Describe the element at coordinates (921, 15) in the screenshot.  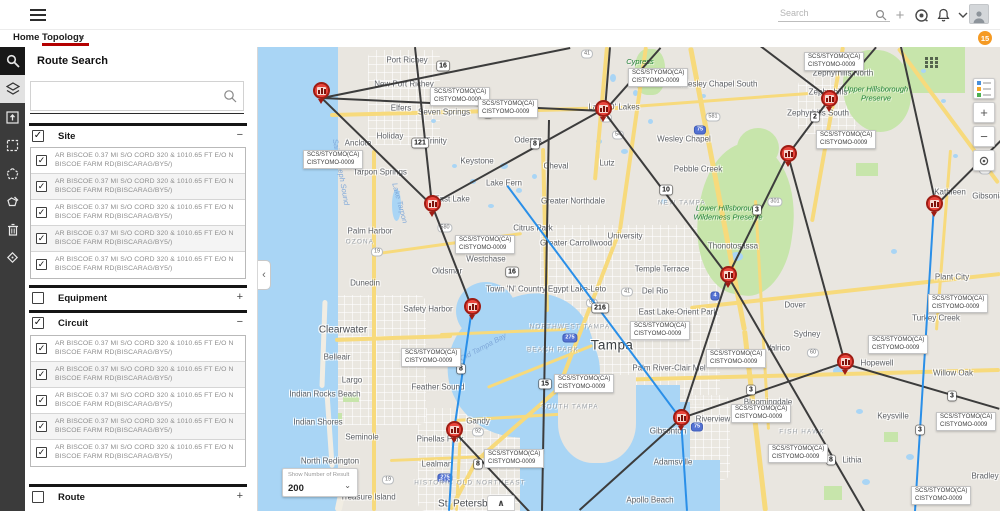
I see `support-icon` at that location.